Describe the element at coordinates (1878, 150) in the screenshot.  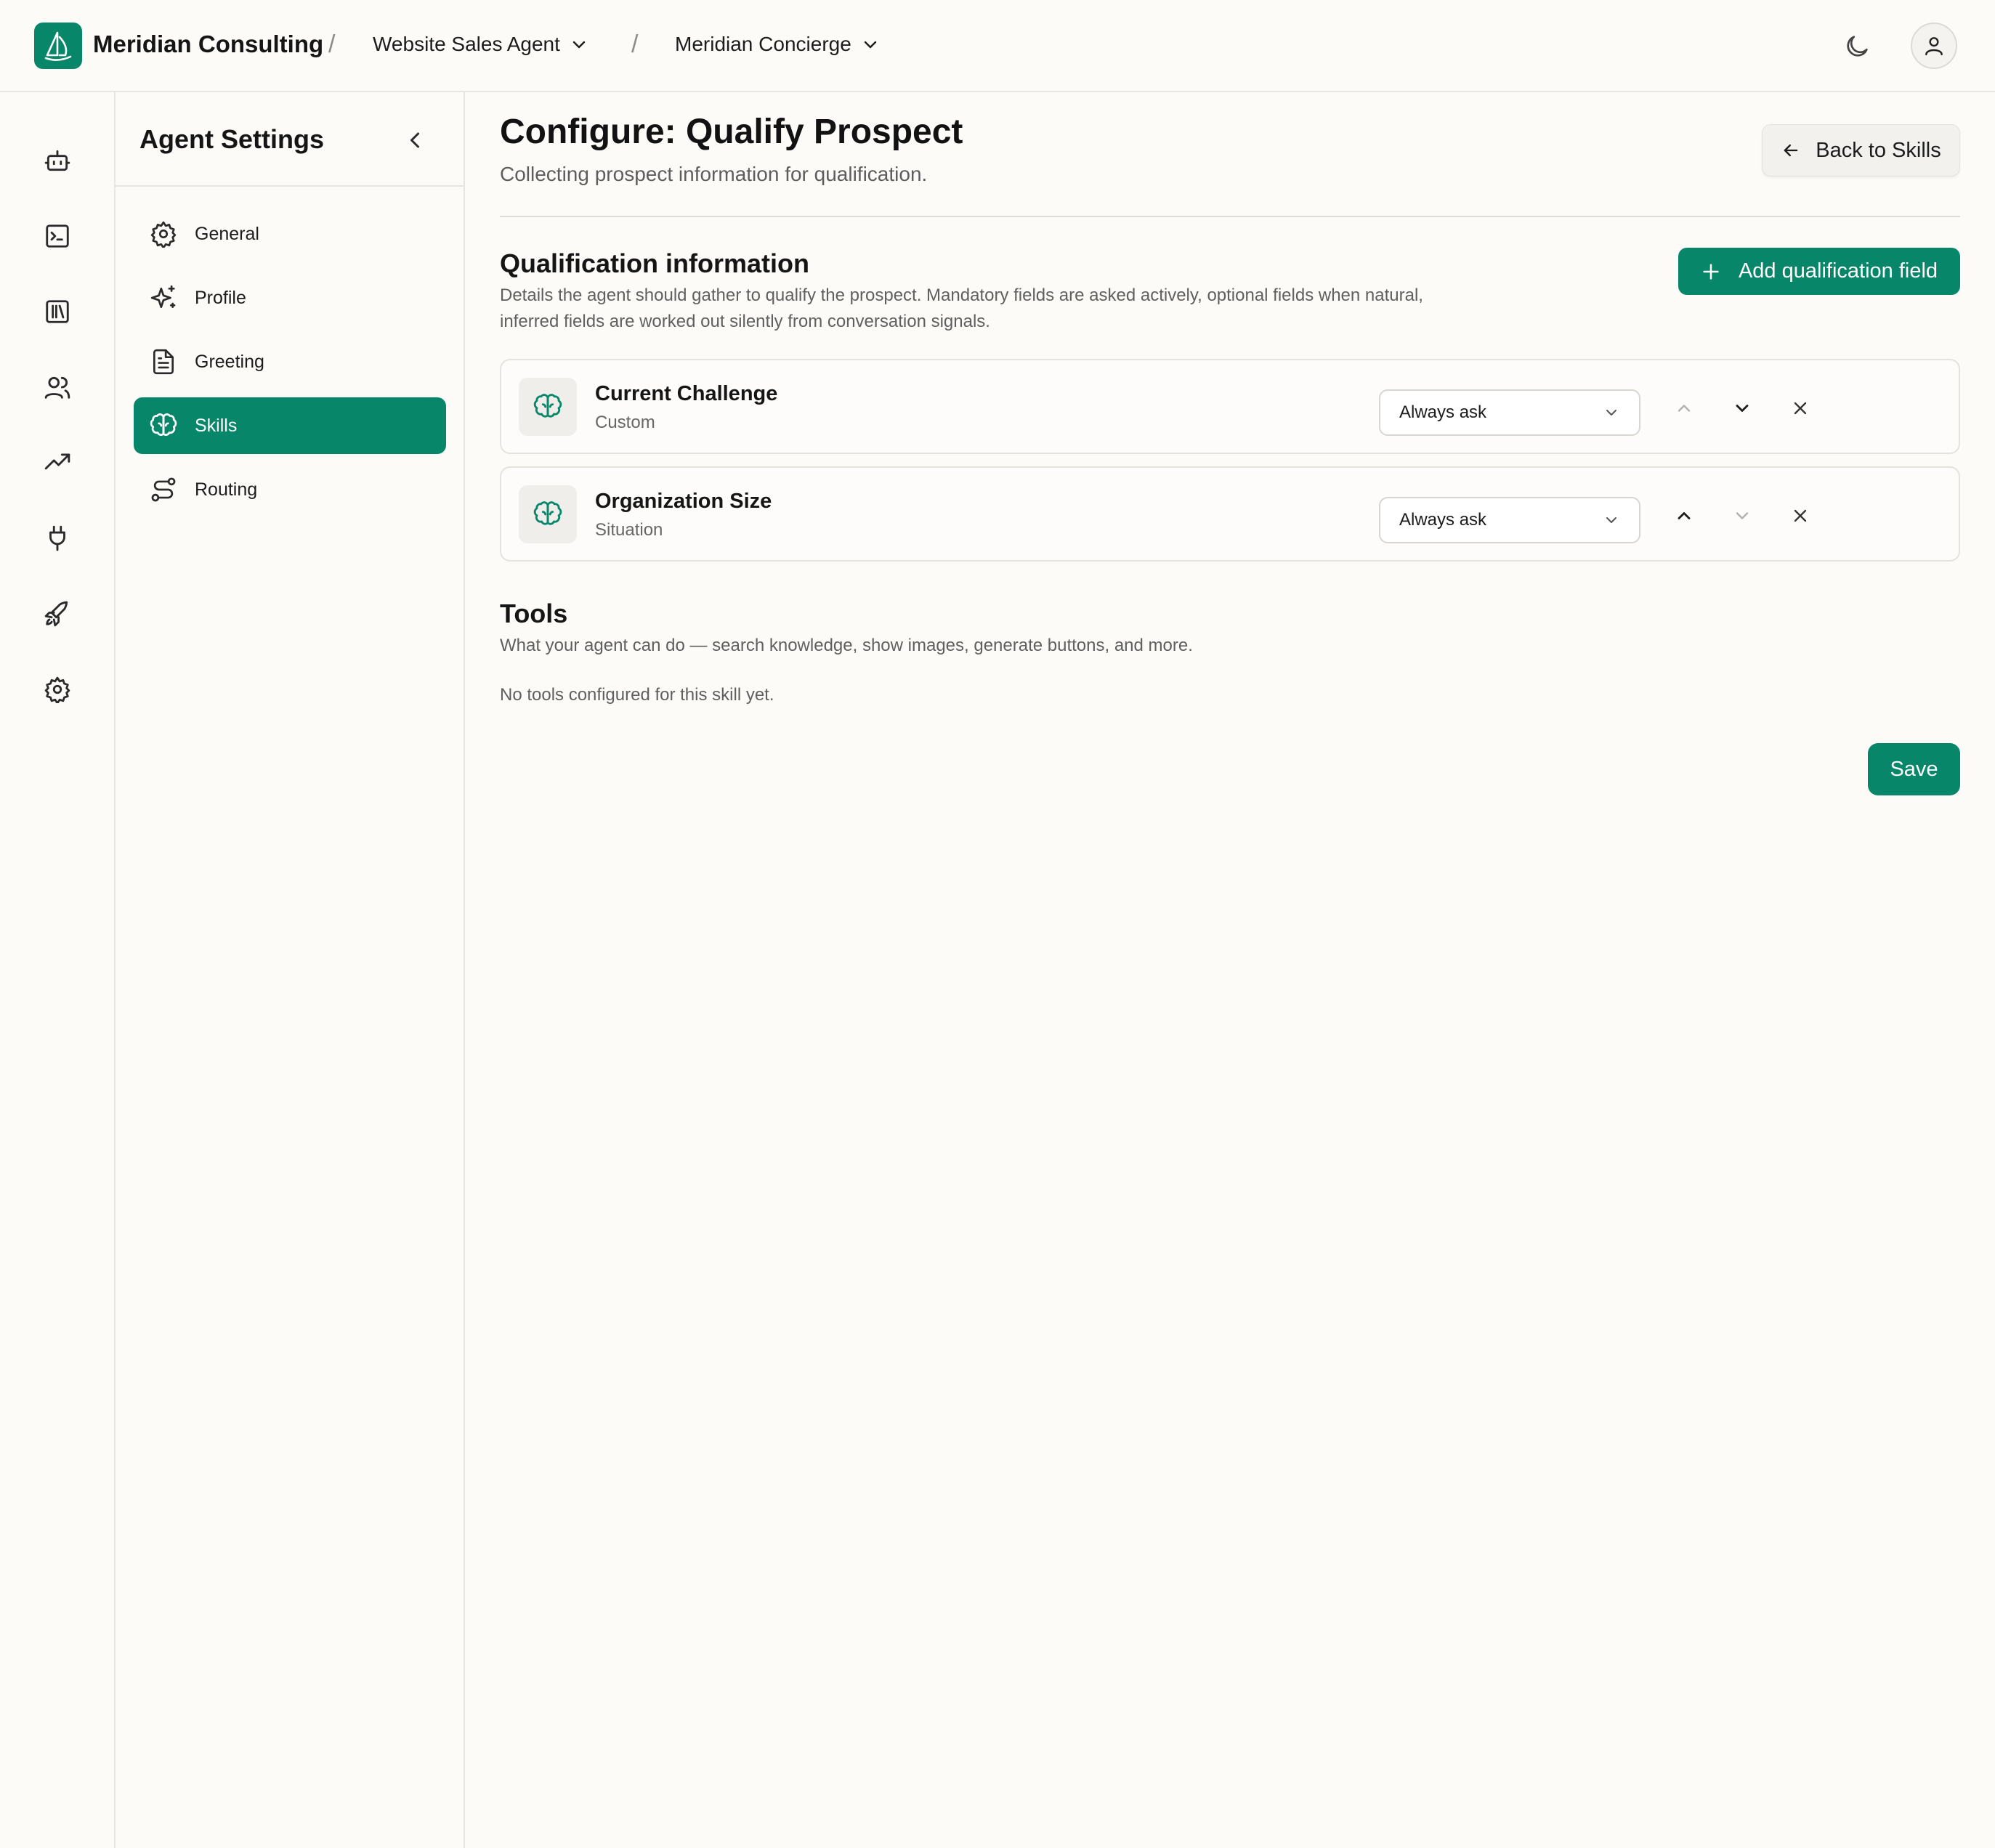
I see `back-to-skills-label: Back to Skills` at that location.